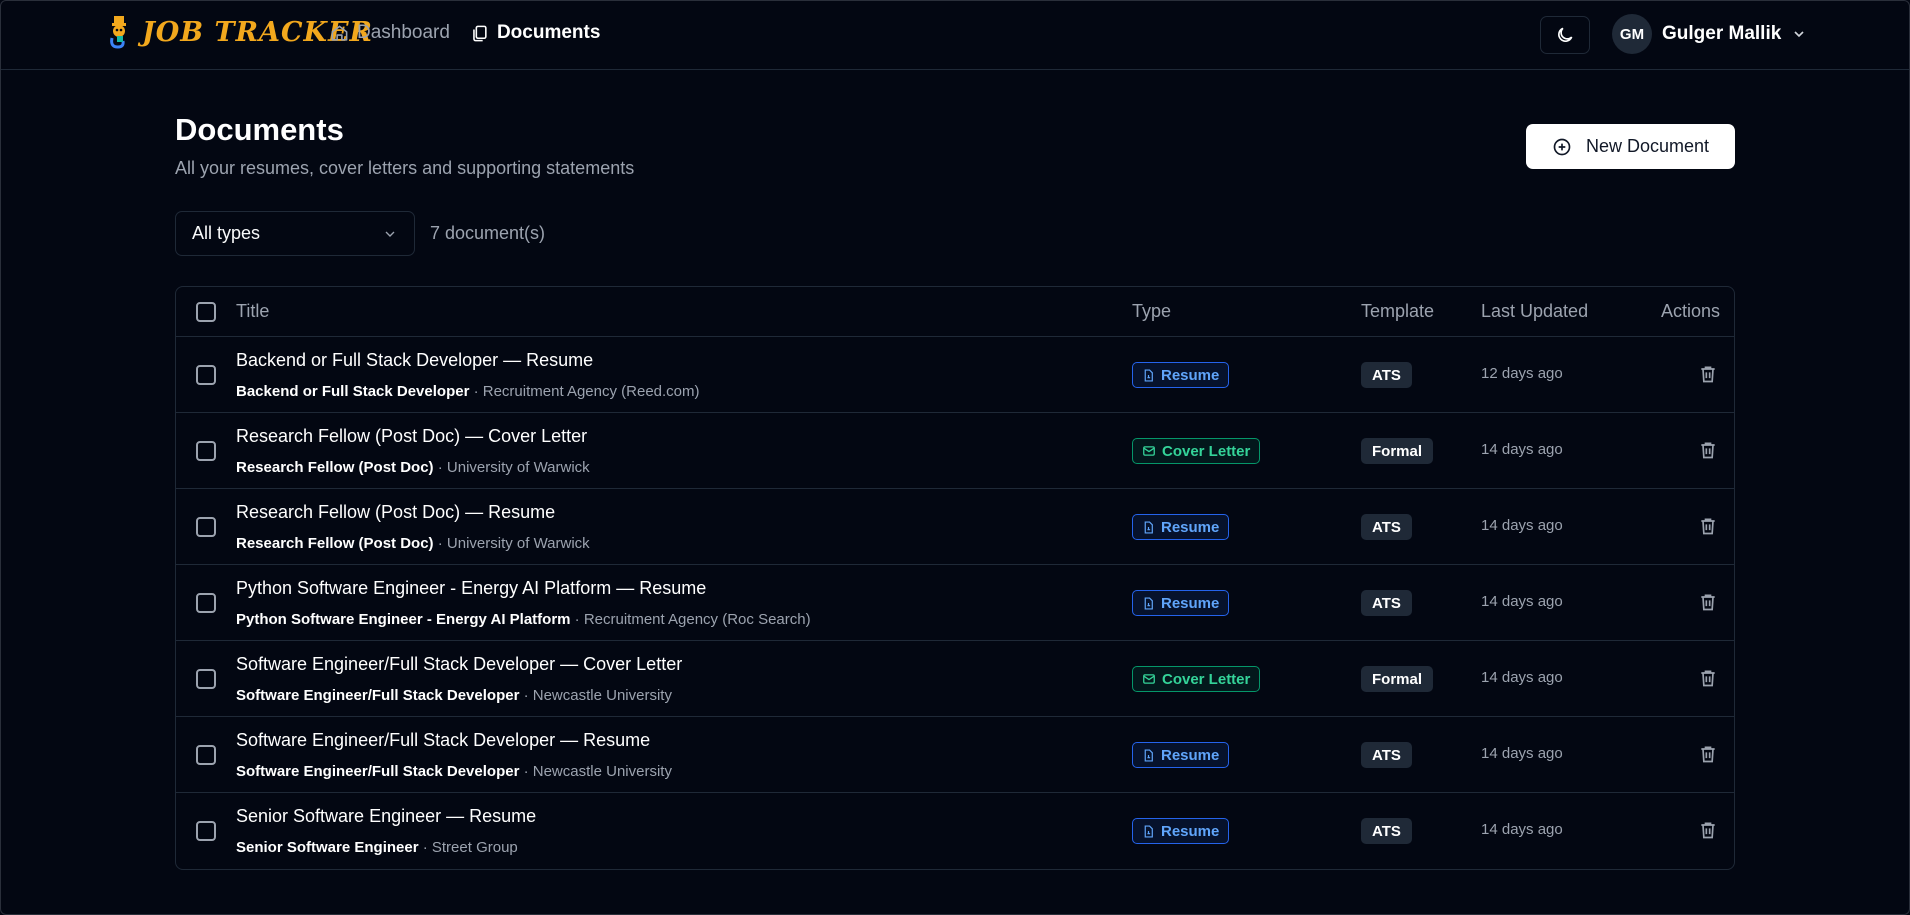  What do you see at coordinates (1647, 146) in the screenshot?
I see `new-document-label: New Document` at bounding box center [1647, 146].